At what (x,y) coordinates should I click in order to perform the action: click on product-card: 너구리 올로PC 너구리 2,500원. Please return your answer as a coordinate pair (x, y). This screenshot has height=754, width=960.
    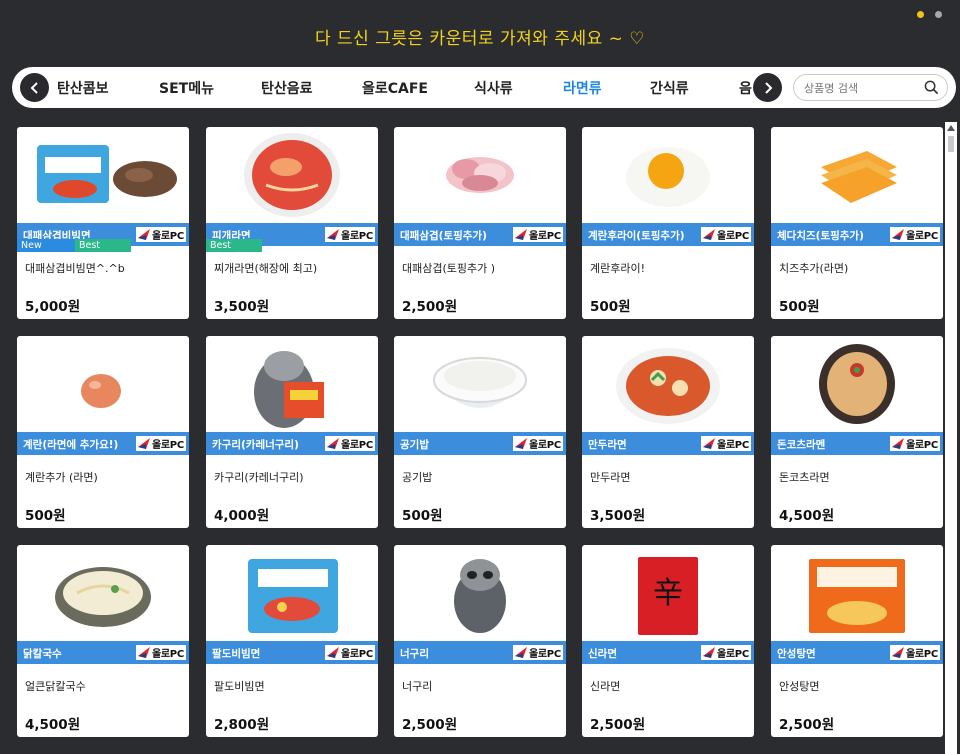
    Looking at the image, I should click on (480, 641).